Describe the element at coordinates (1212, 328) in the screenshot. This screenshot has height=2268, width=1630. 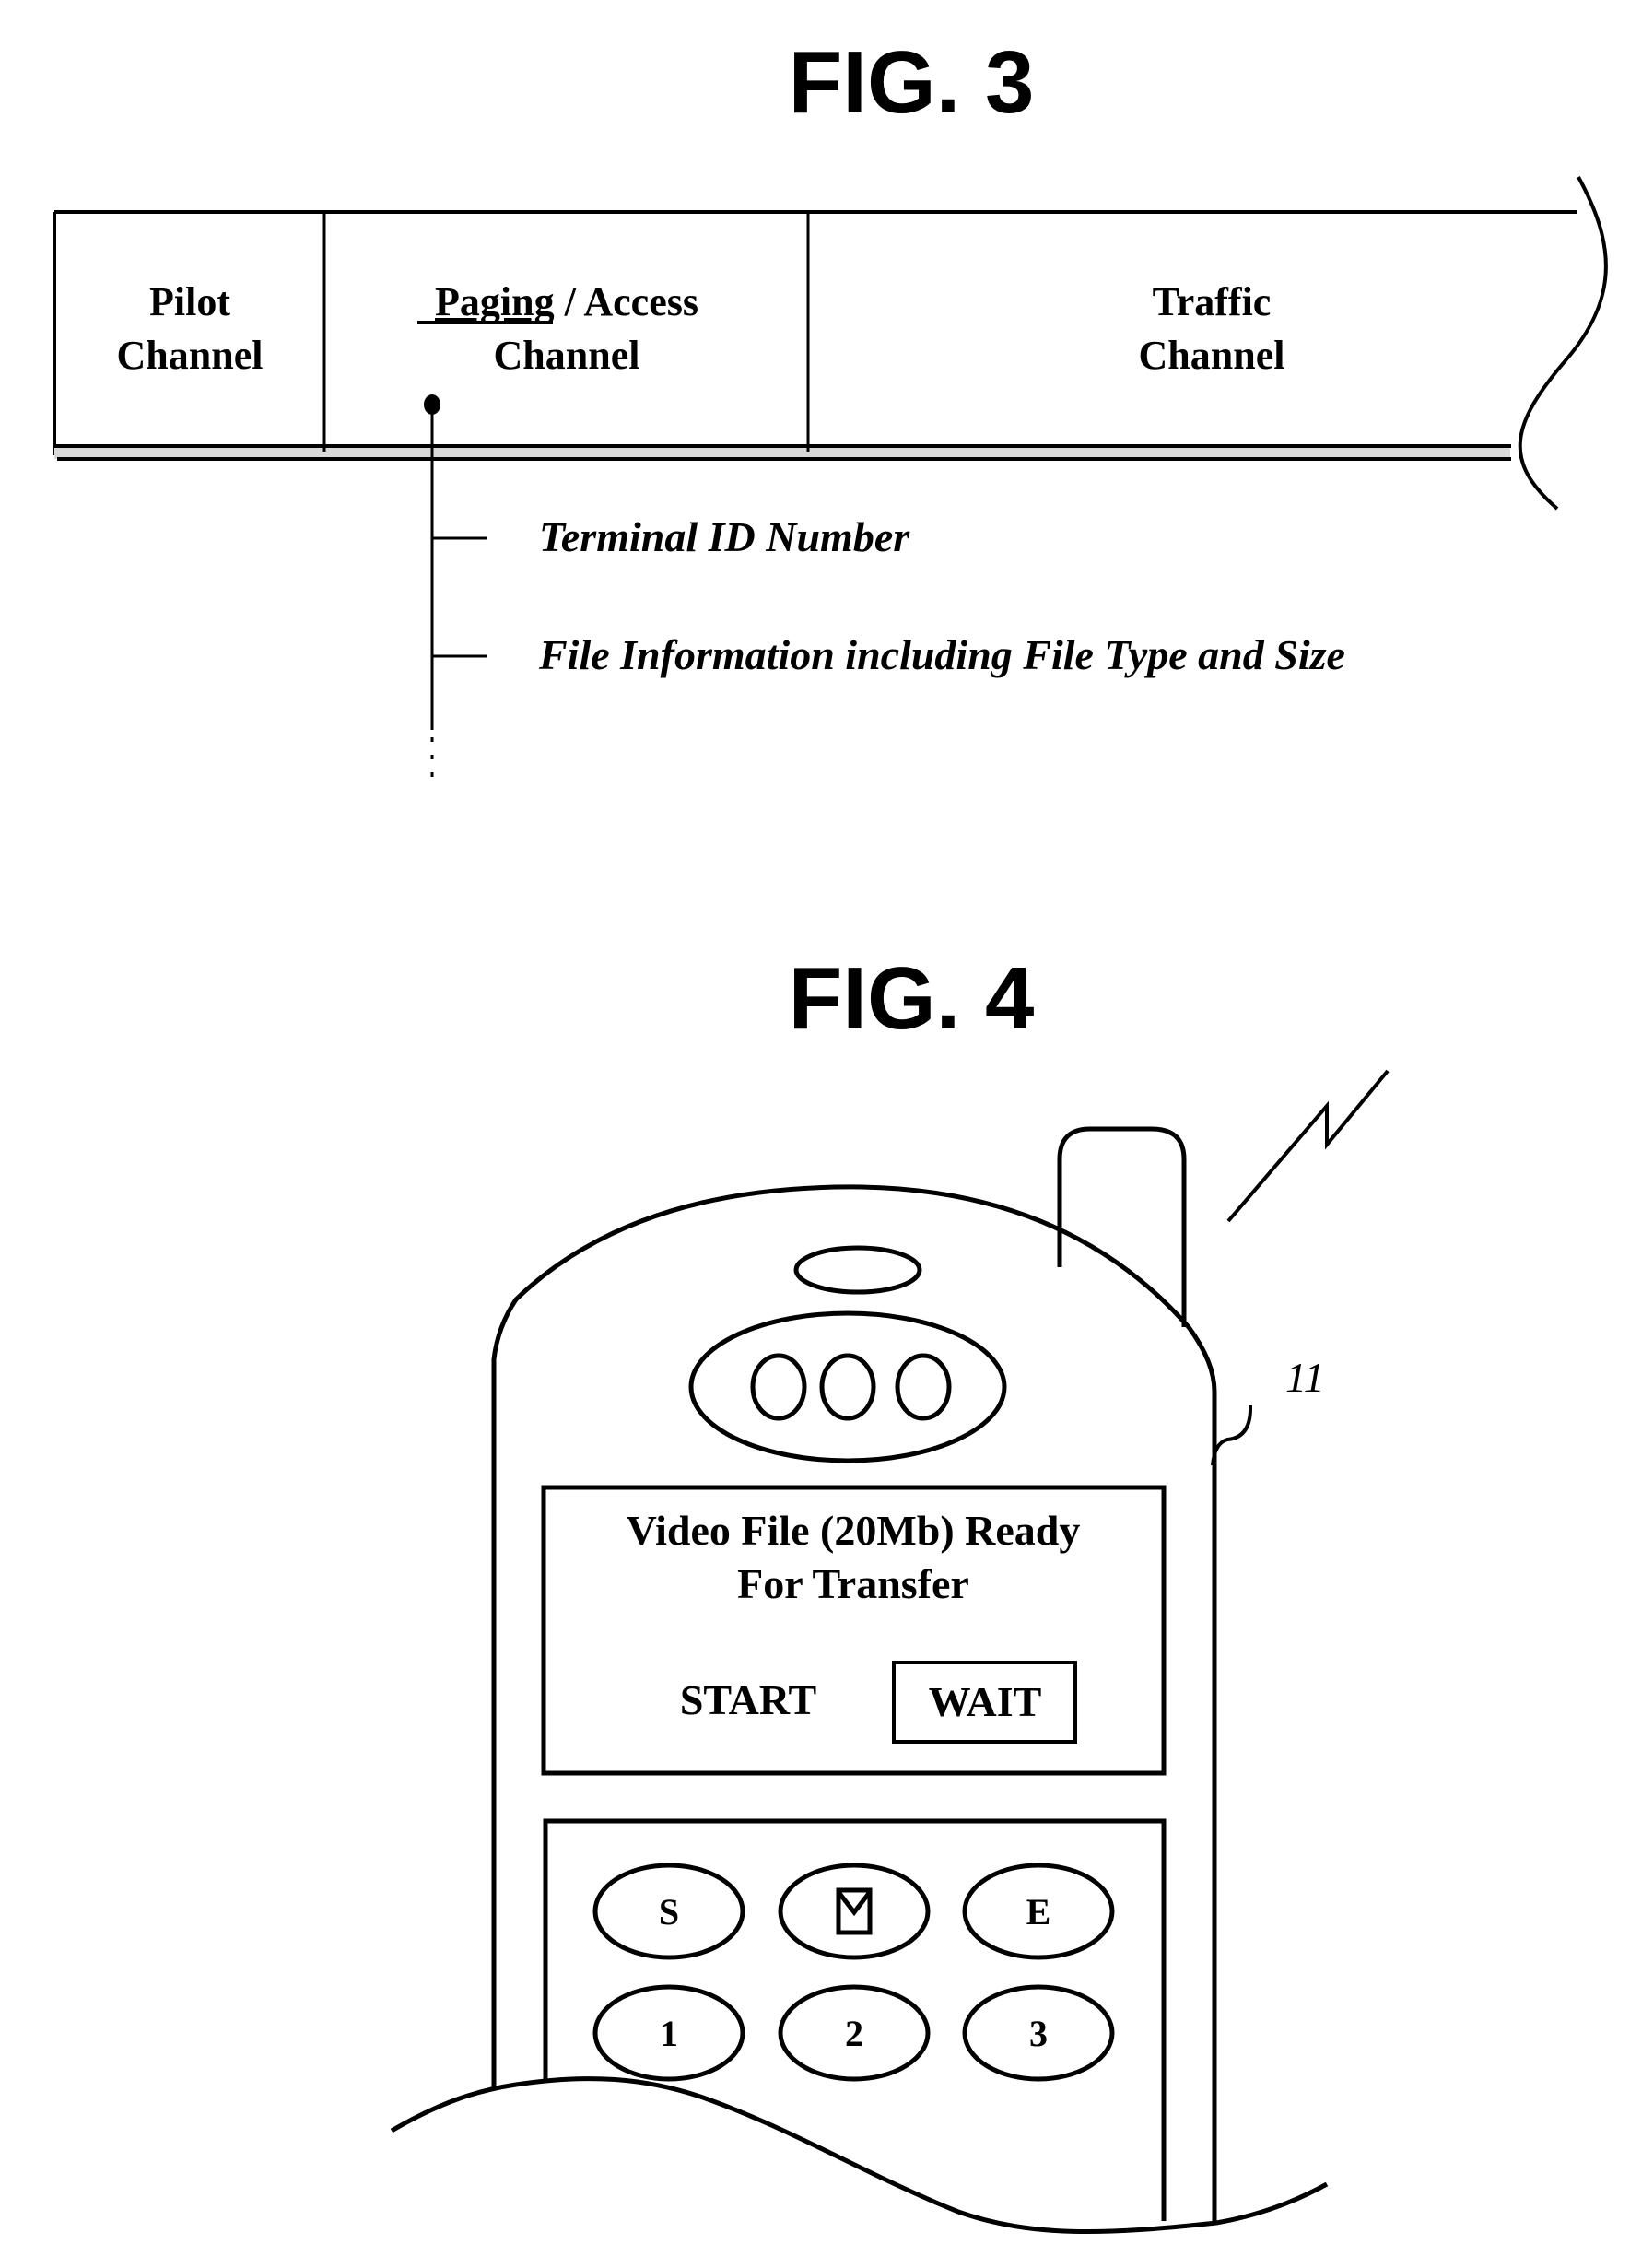
I see `cell-traffic-channel: Traffic Channel` at that location.